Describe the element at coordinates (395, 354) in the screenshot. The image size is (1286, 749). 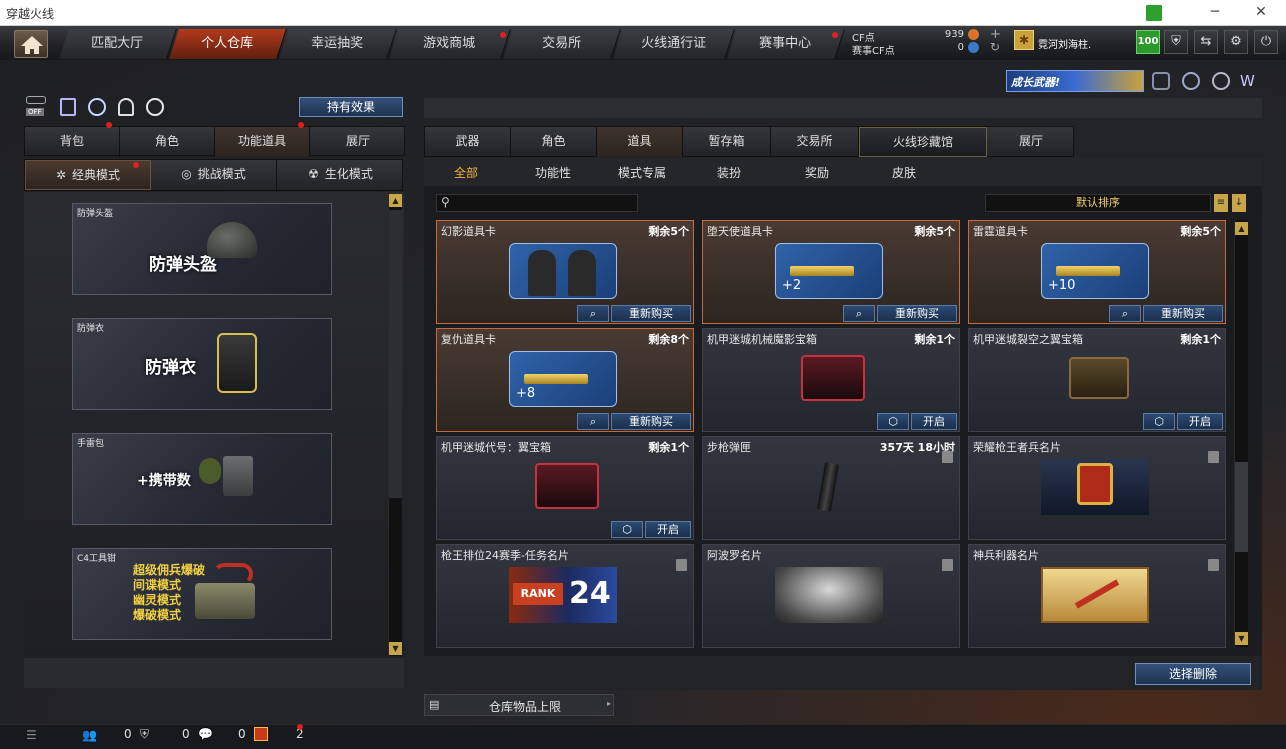
I see `scroll-thumb` at that location.